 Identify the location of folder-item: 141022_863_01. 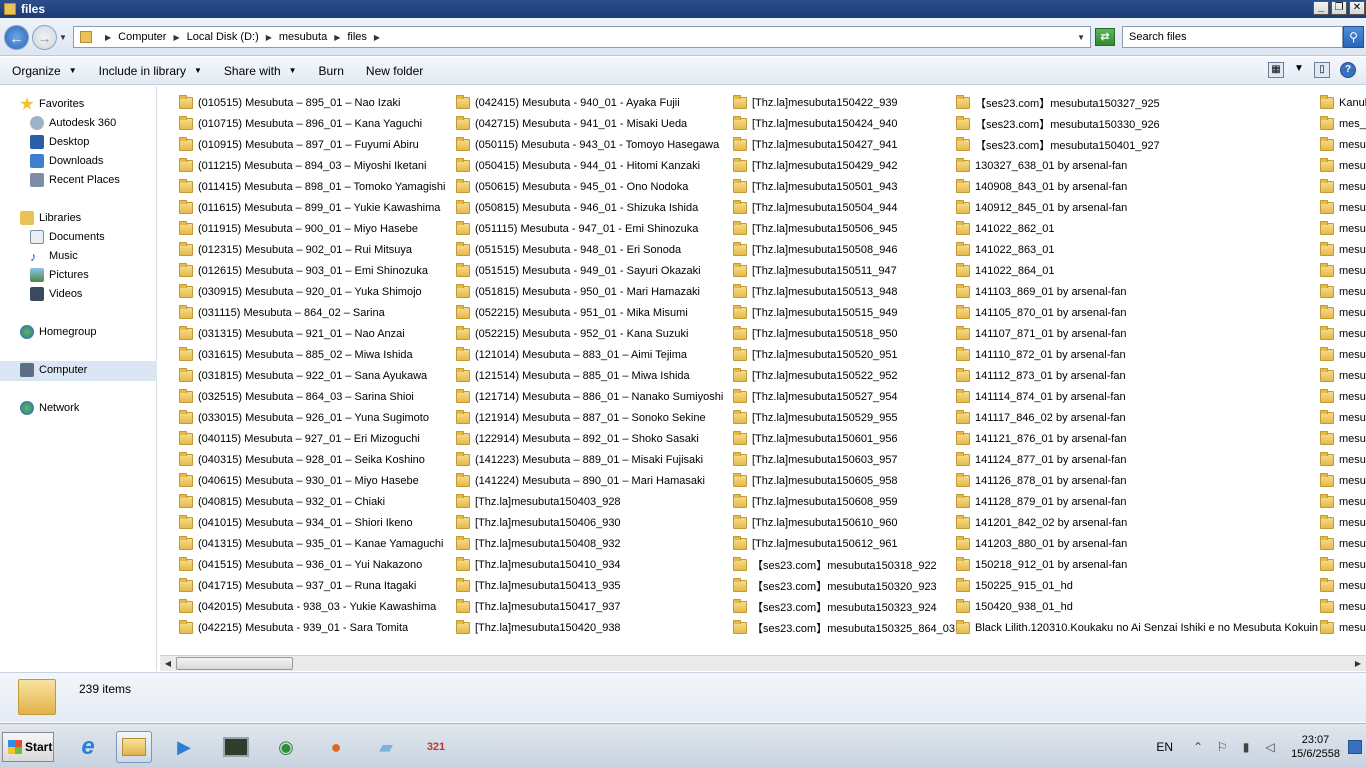
(1137, 249).